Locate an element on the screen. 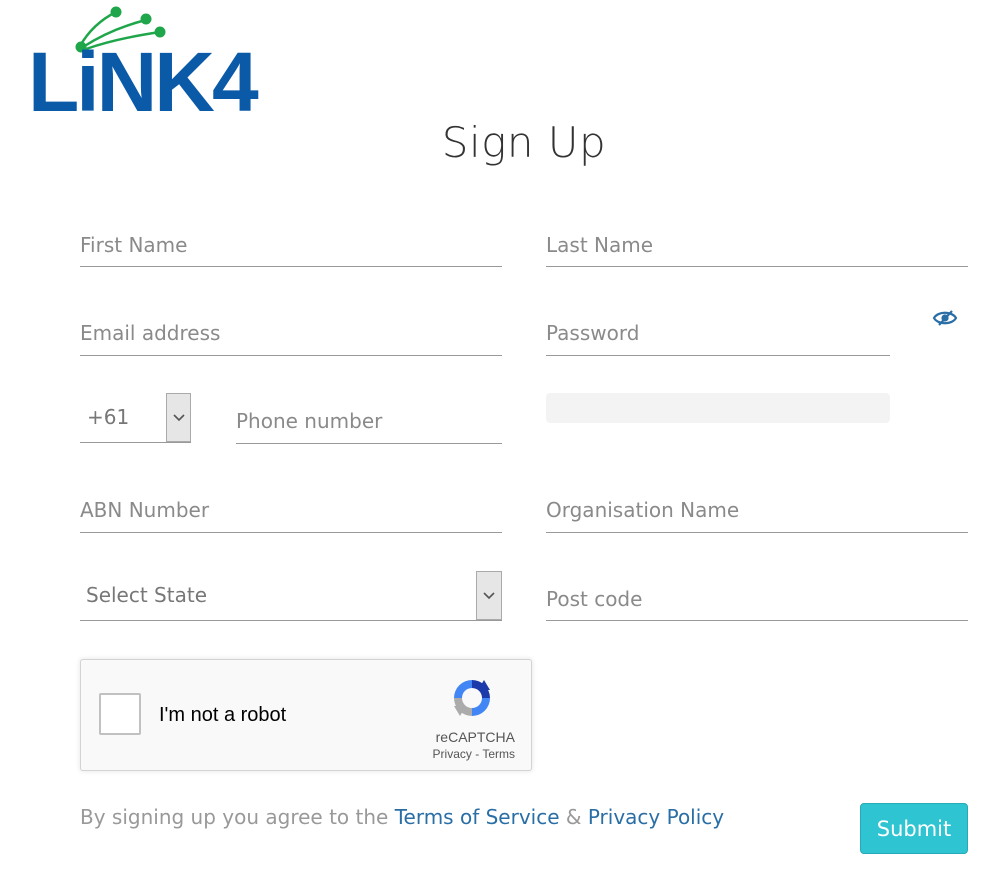 The image size is (1007, 884). recaptcha-privacy-link: Privacy is located at coordinates (452, 754).